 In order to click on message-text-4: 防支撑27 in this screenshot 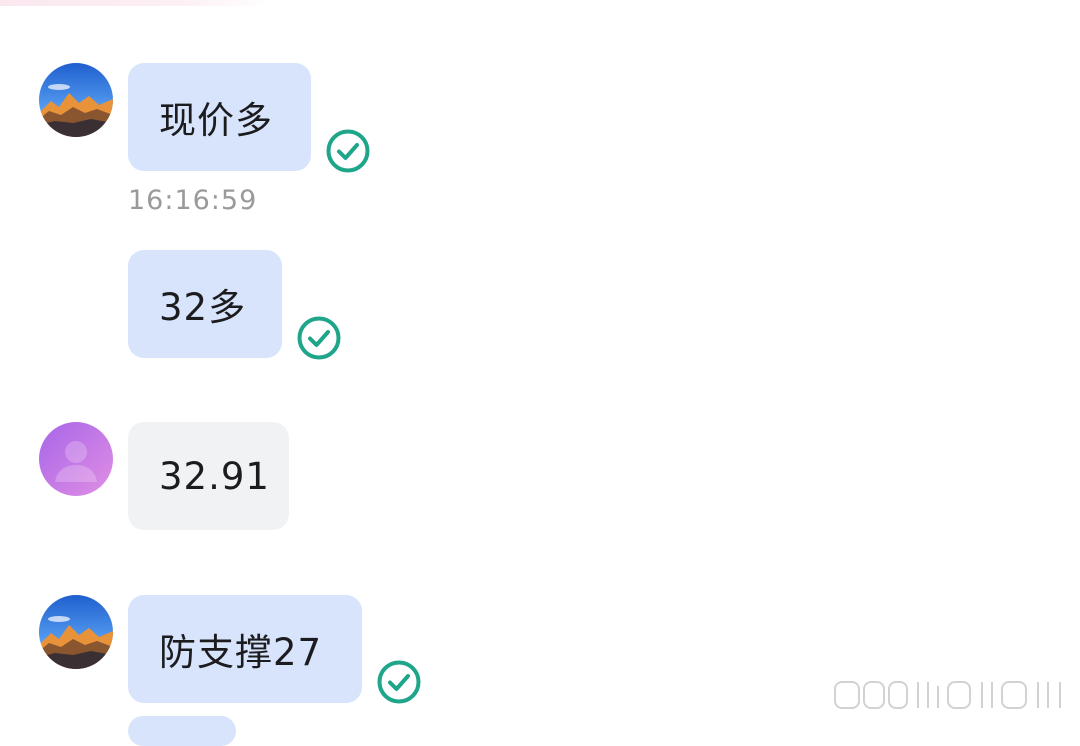, I will do `click(241, 652)`.